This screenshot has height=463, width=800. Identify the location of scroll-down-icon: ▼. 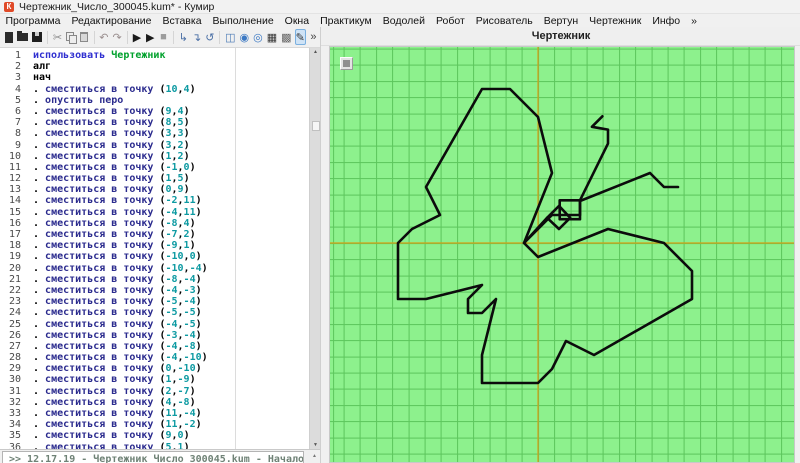
(315, 445).